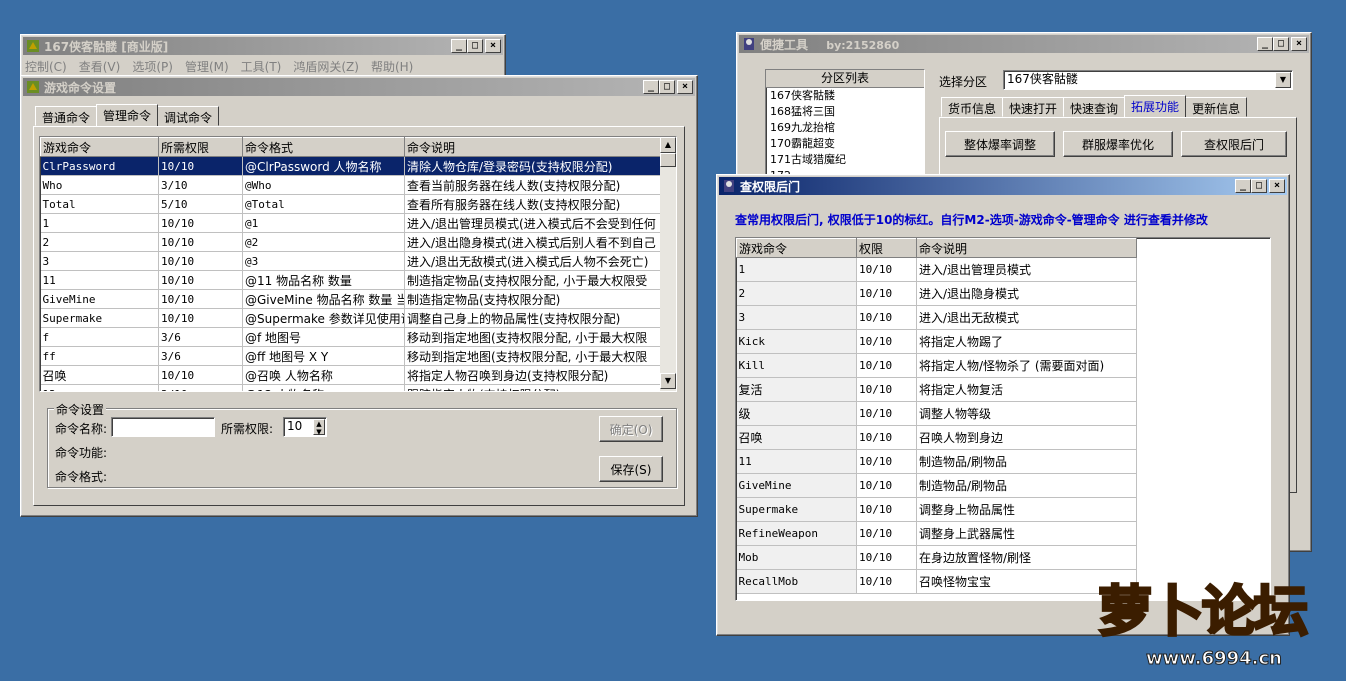  I want to click on table-row: 2 10/10 @2 进入/退出隐身模式(进入模式后别人看不到自己, so click(350, 242).